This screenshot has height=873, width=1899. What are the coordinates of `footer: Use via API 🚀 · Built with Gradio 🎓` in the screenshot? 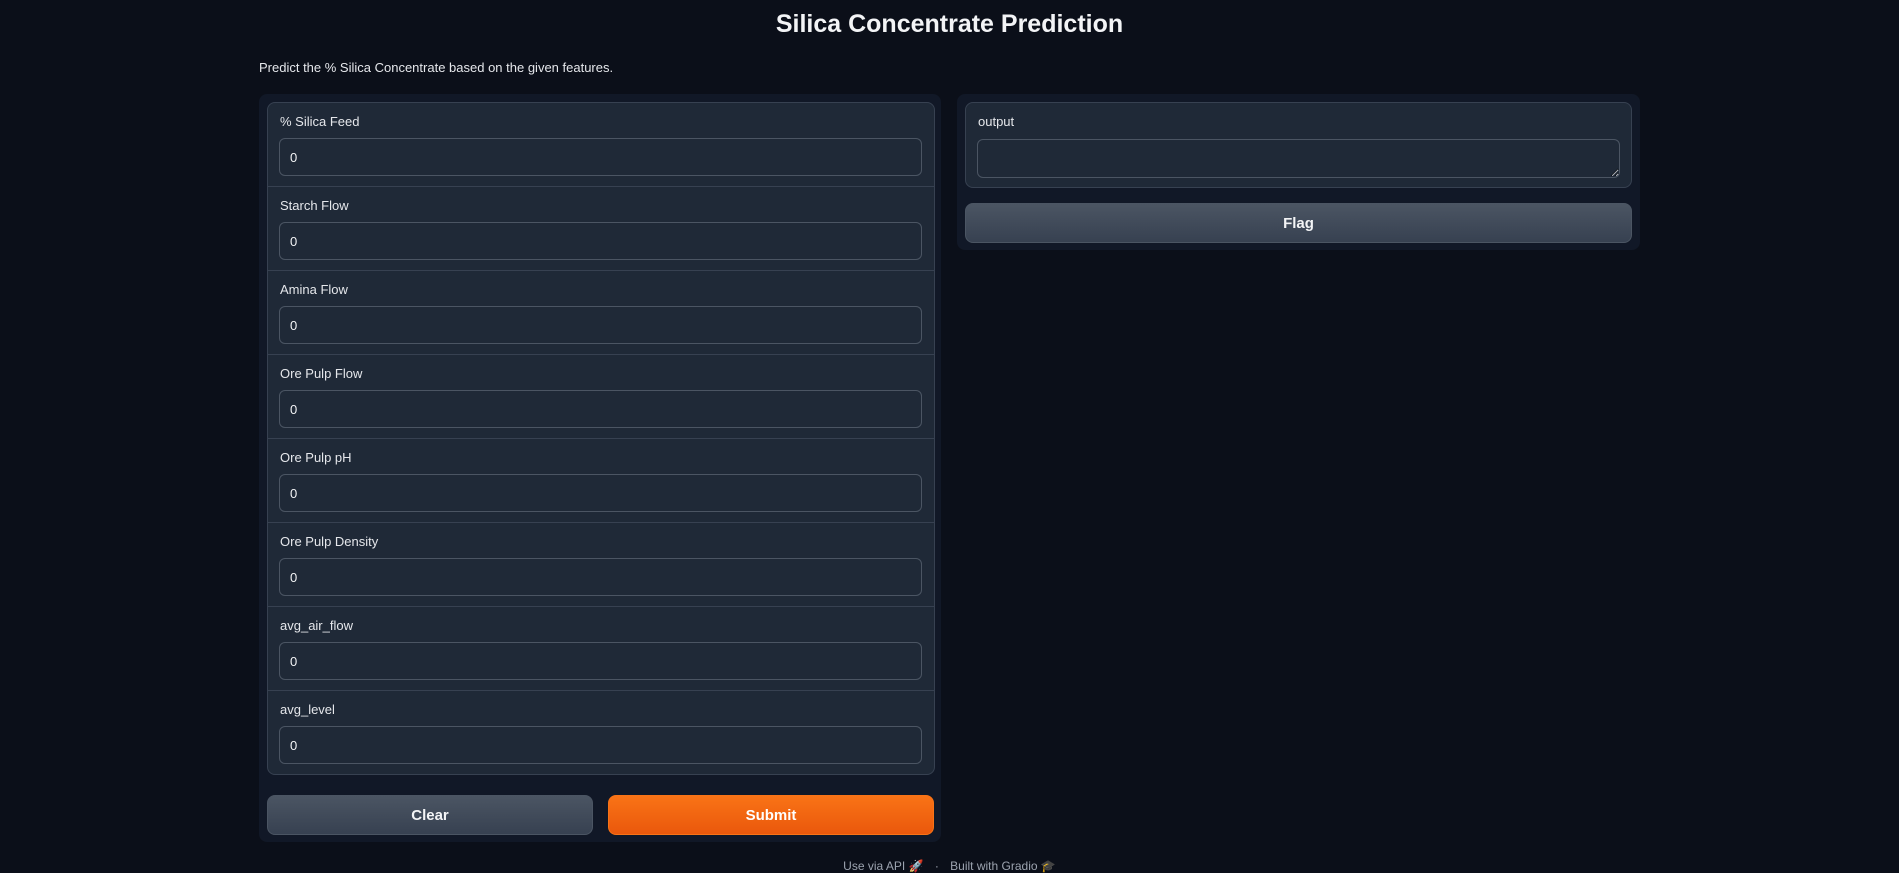 It's located at (949, 866).